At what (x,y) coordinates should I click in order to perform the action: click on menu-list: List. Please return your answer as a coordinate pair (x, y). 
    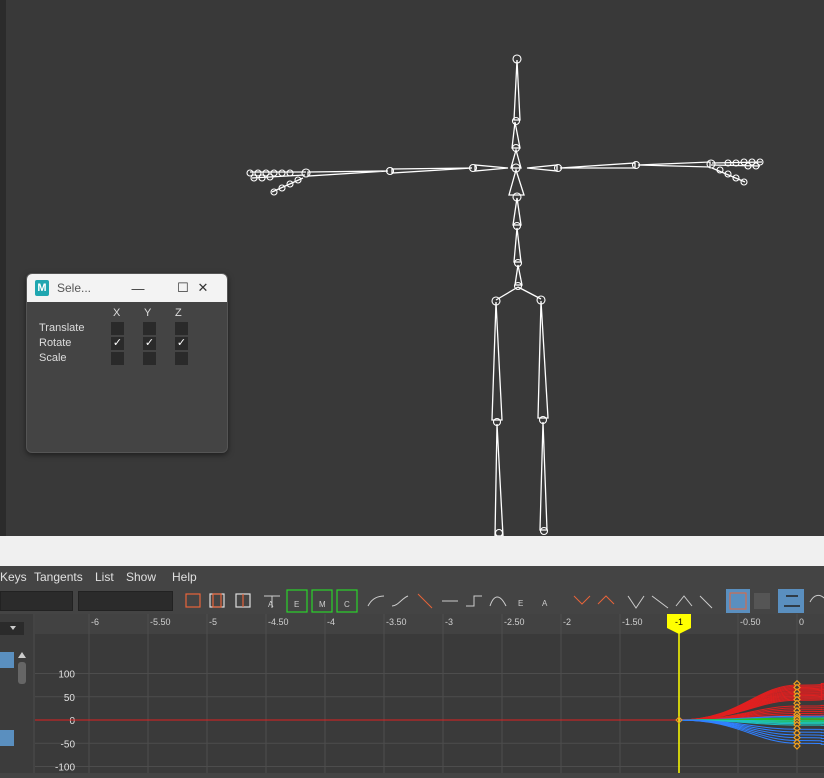
    Looking at the image, I should click on (104, 577).